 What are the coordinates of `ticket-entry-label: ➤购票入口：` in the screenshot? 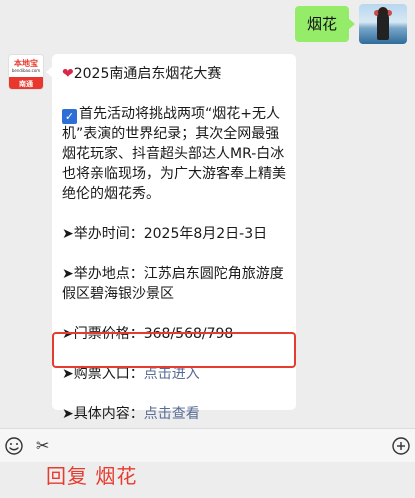 It's located at (103, 374).